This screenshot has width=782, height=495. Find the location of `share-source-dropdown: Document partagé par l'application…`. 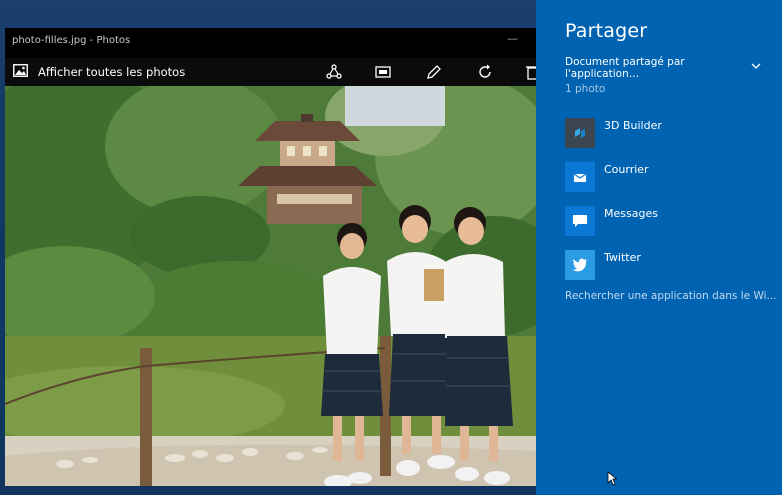

share-source-dropdown: Document partagé par l'application… is located at coordinates (663, 68).